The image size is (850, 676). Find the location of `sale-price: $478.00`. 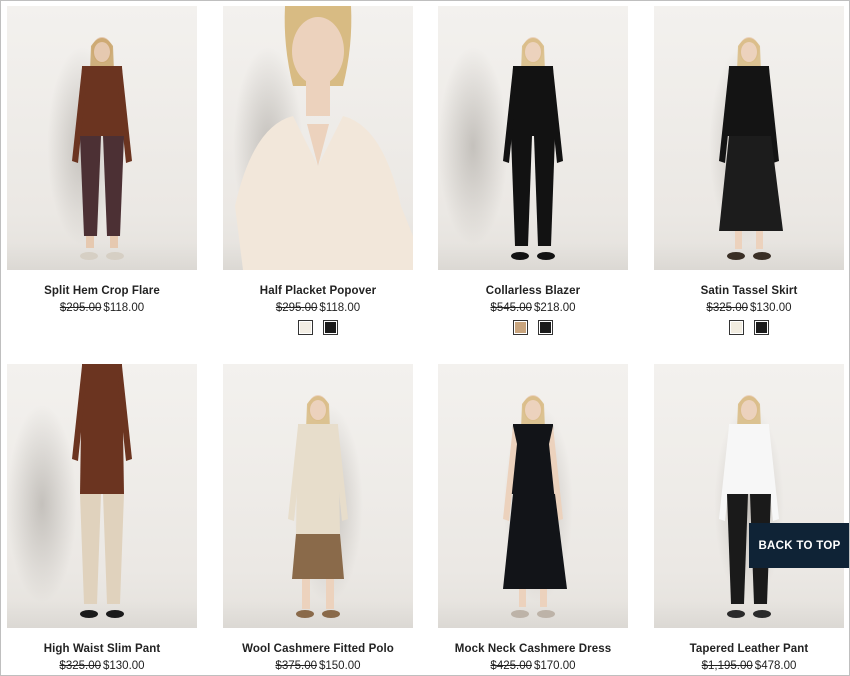

sale-price: $478.00 is located at coordinates (775, 666).